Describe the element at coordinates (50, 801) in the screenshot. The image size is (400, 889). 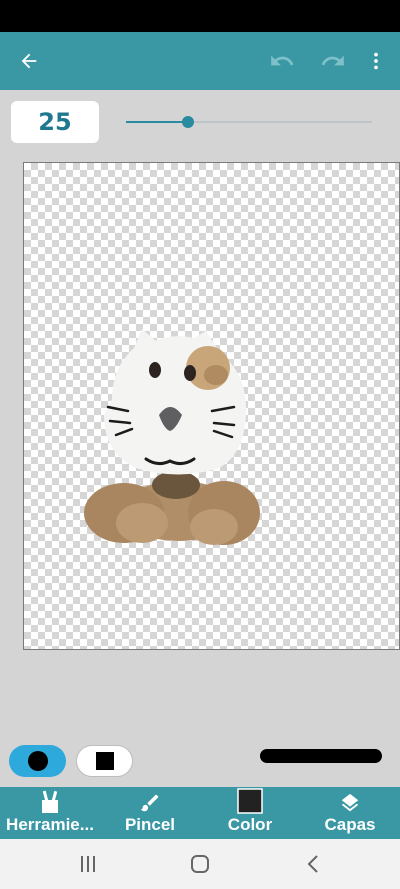
I see `tools-icon` at that location.